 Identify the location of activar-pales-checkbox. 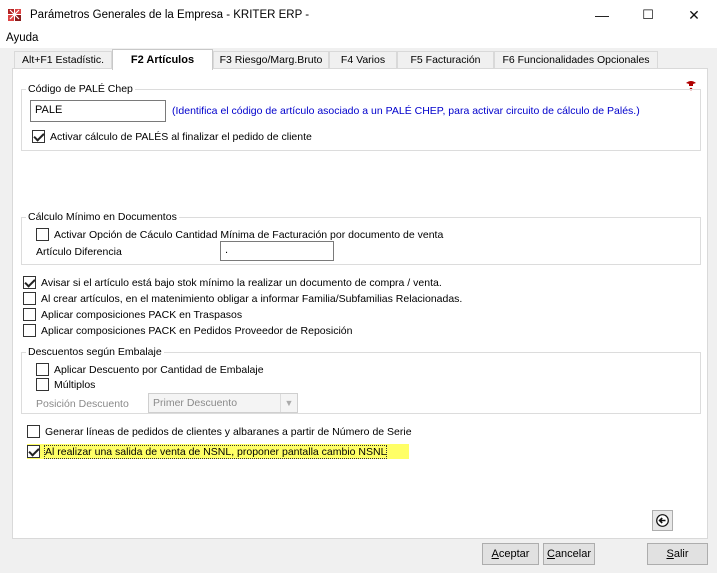
(38, 136).